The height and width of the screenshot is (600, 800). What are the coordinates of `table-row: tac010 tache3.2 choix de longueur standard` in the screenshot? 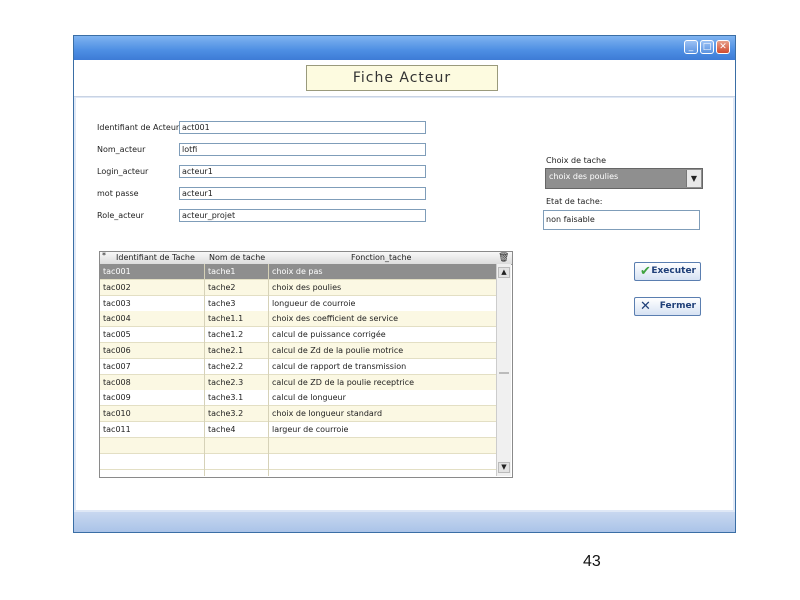 It's located at (298, 414).